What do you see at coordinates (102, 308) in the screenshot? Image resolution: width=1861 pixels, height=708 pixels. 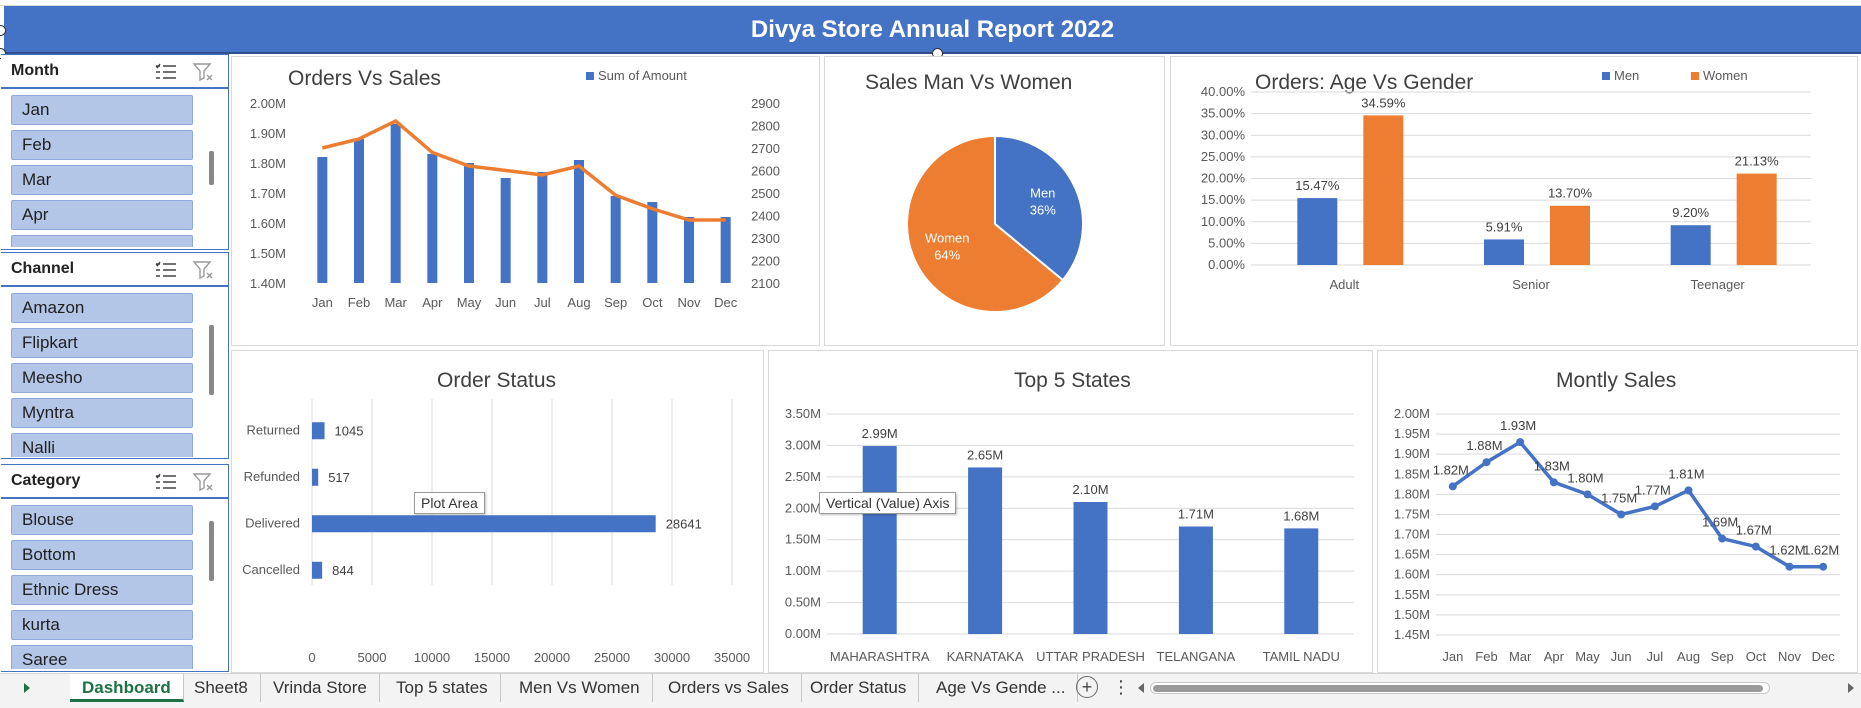 I see `slicer-item-channel: Amazon` at bounding box center [102, 308].